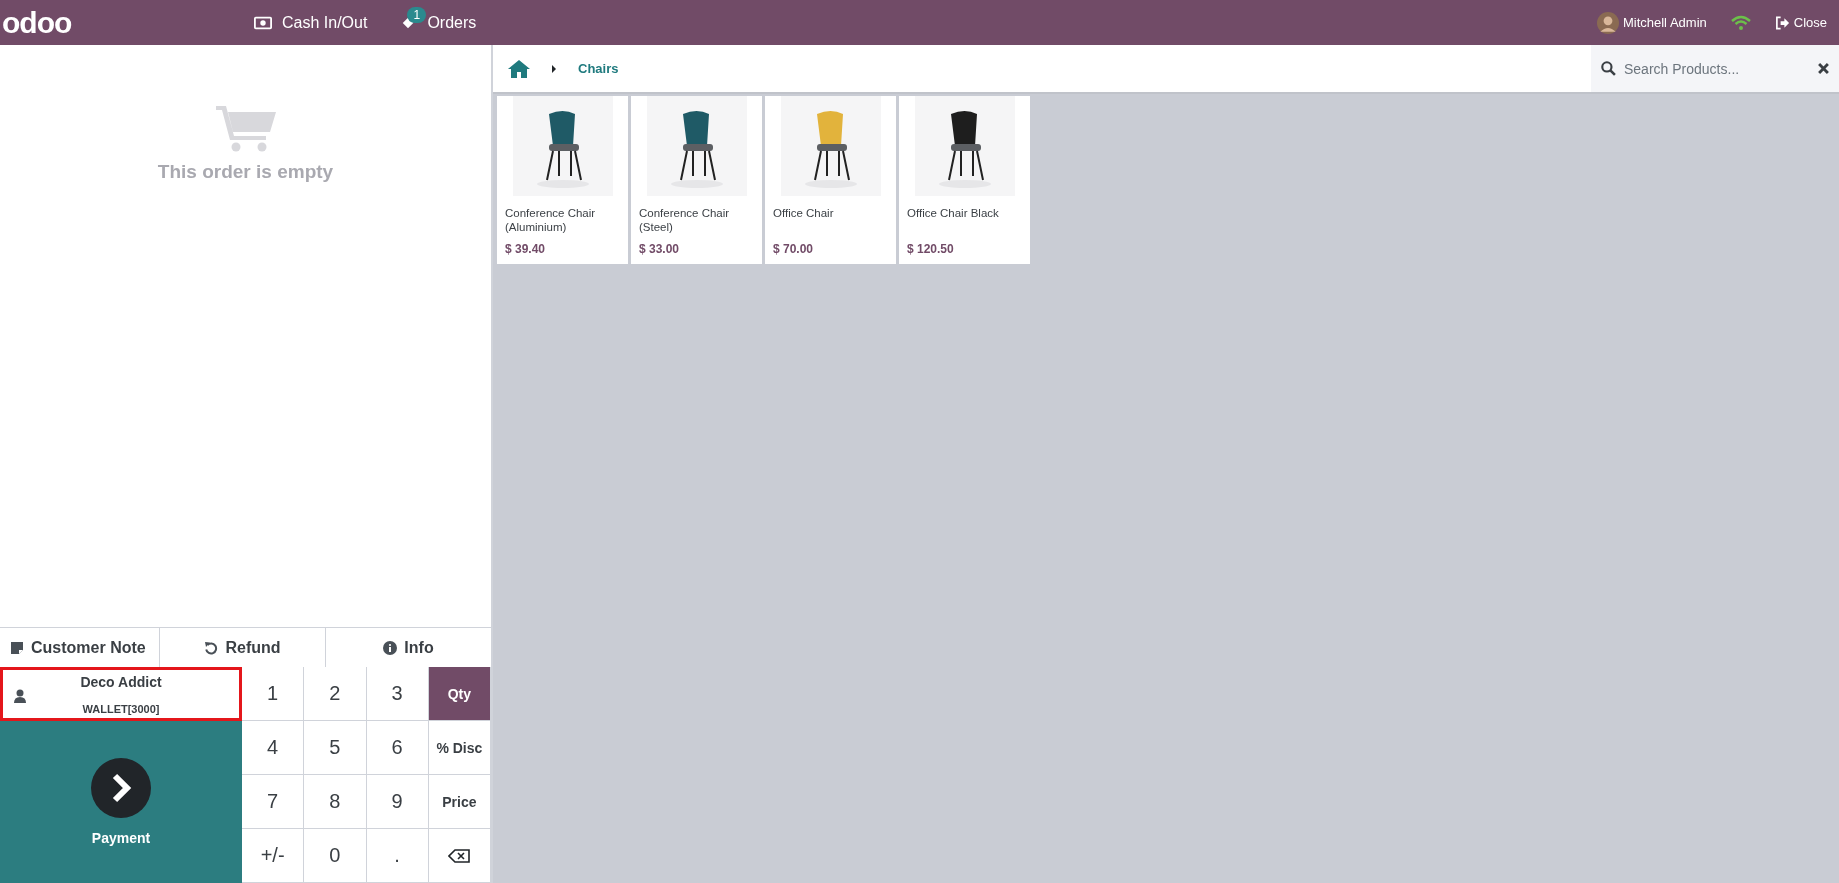 This screenshot has height=883, width=1839. Describe the element at coordinates (121, 682) in the screenshot. I see `customer-name: Deco Addict` at that location.